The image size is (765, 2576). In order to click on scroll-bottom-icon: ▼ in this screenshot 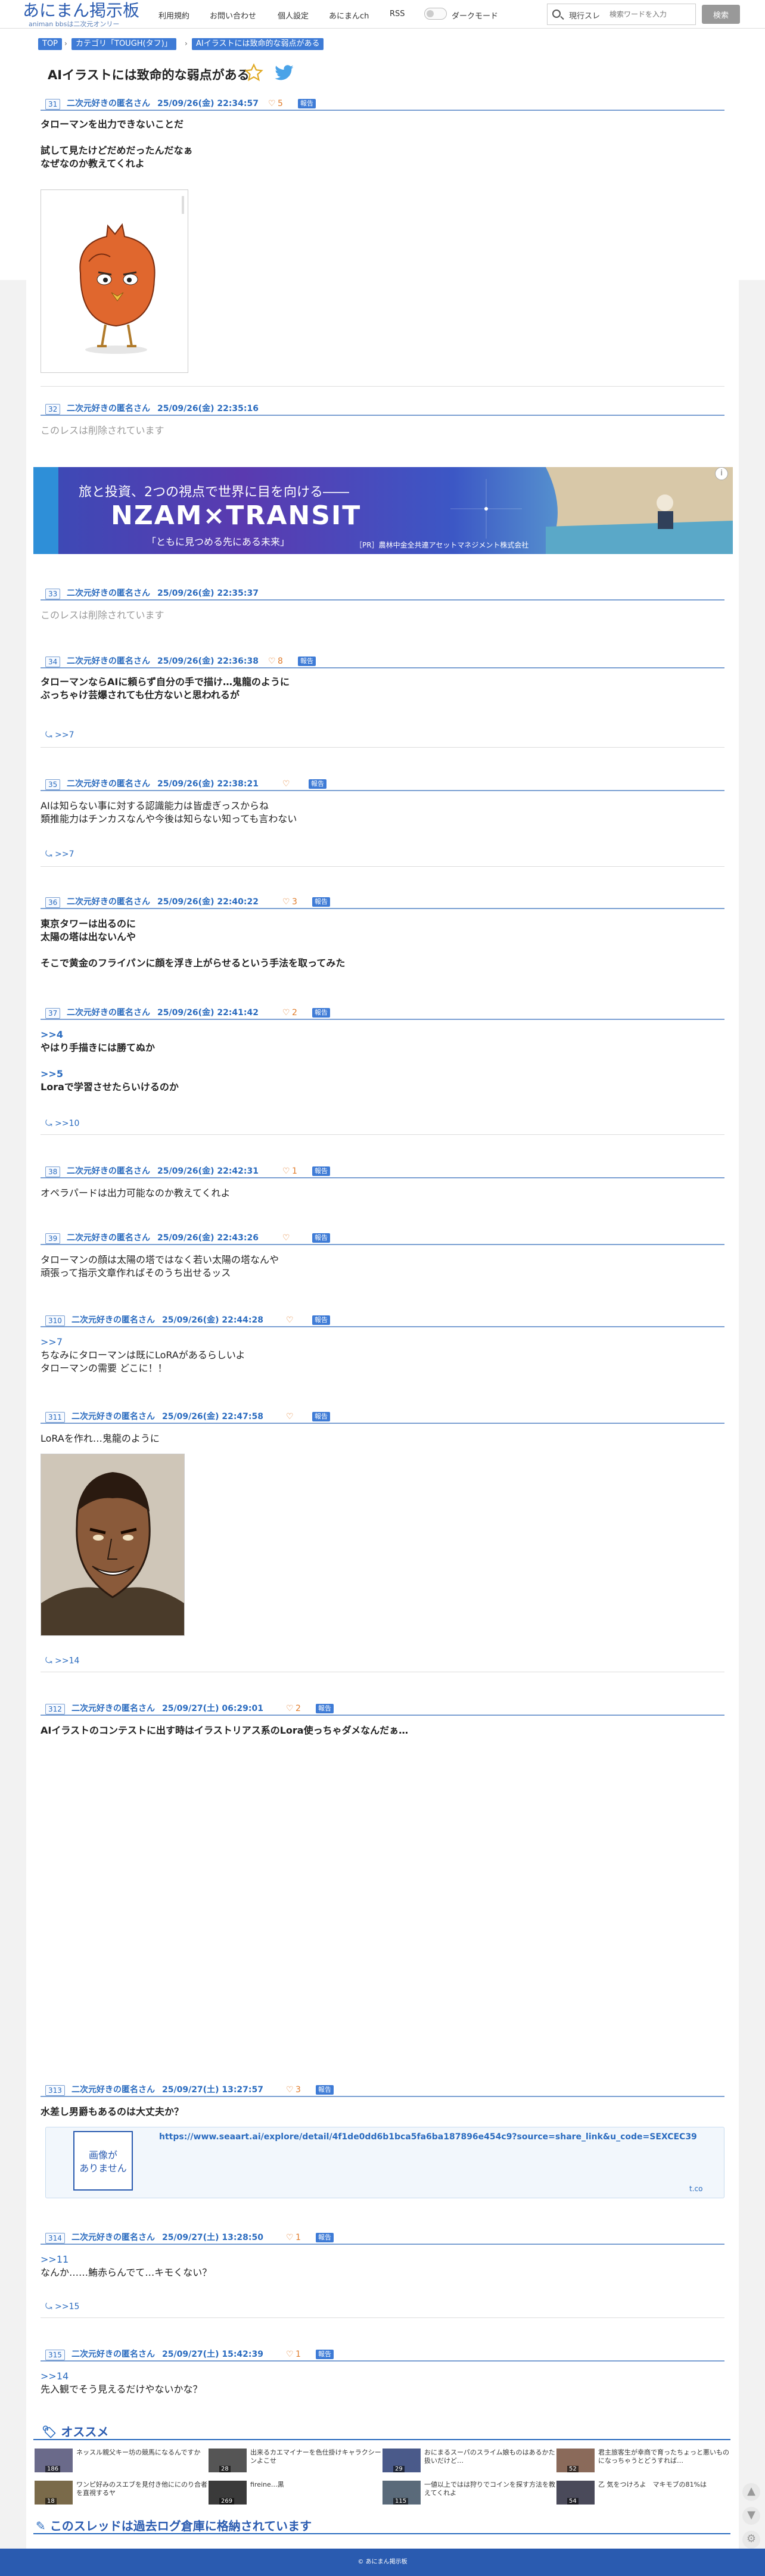, I will do `click(751, 2516)`.